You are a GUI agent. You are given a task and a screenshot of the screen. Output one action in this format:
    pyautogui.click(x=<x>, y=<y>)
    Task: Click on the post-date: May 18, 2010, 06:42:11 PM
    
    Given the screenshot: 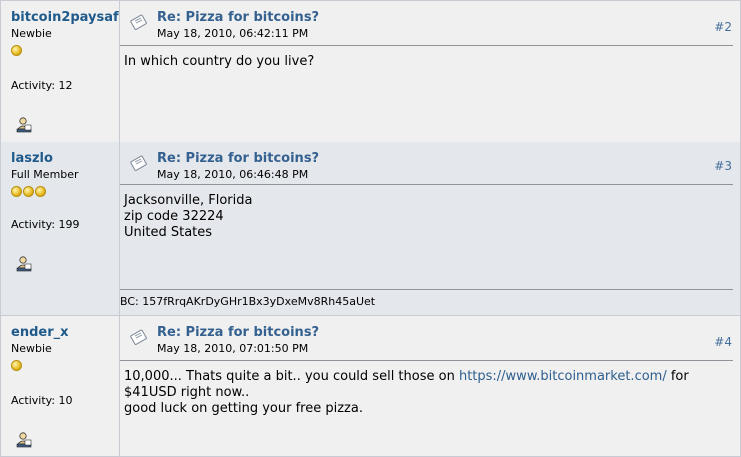 What is the action you would take?
    pyautogui.click(x=233, y=33)
    